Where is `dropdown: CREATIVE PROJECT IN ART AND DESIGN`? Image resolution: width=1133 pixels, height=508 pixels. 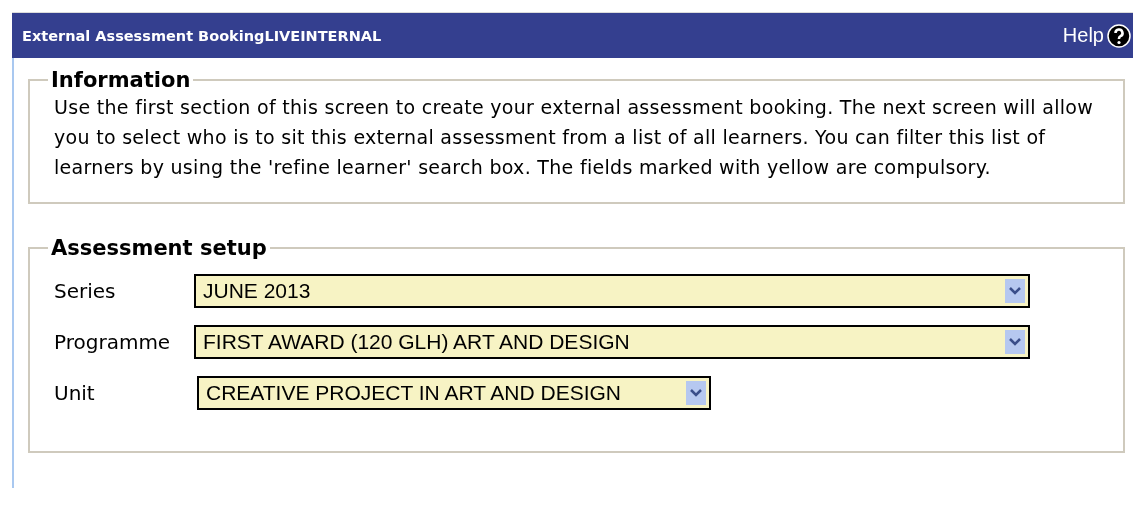
dropdown: CREATIVE PROJECT IN ART AND DESIGN is located at coordinates (454, 393).